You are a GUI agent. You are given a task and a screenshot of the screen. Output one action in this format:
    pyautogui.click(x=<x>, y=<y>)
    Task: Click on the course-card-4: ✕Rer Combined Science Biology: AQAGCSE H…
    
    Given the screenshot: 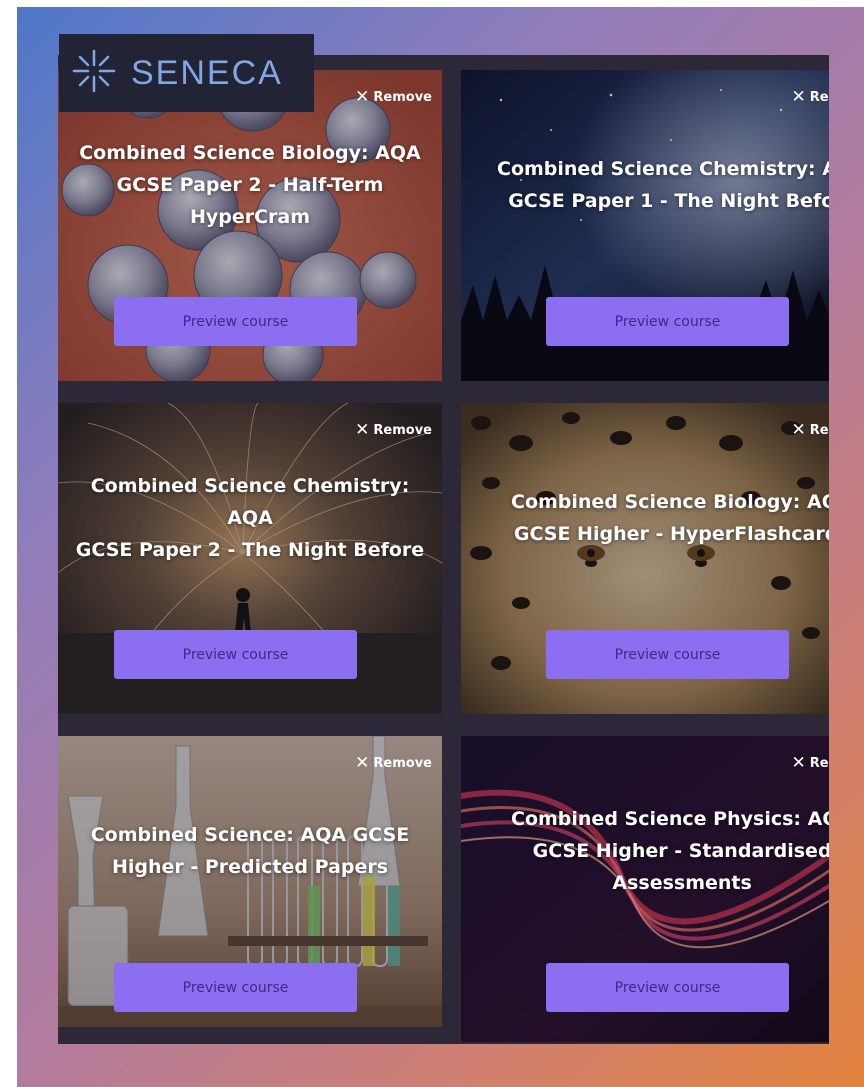 What is the action you would take?
    pyautogui.click(x=645, y=558)
    